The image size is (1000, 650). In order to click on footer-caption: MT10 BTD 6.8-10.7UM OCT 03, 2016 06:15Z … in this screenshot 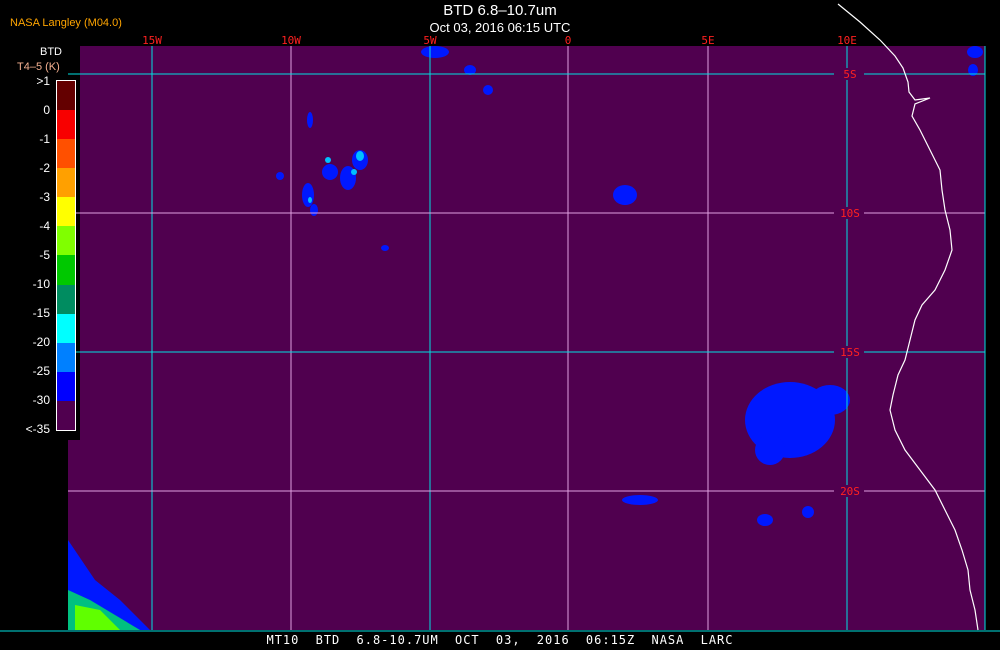, I will do `click(500, 640)`.